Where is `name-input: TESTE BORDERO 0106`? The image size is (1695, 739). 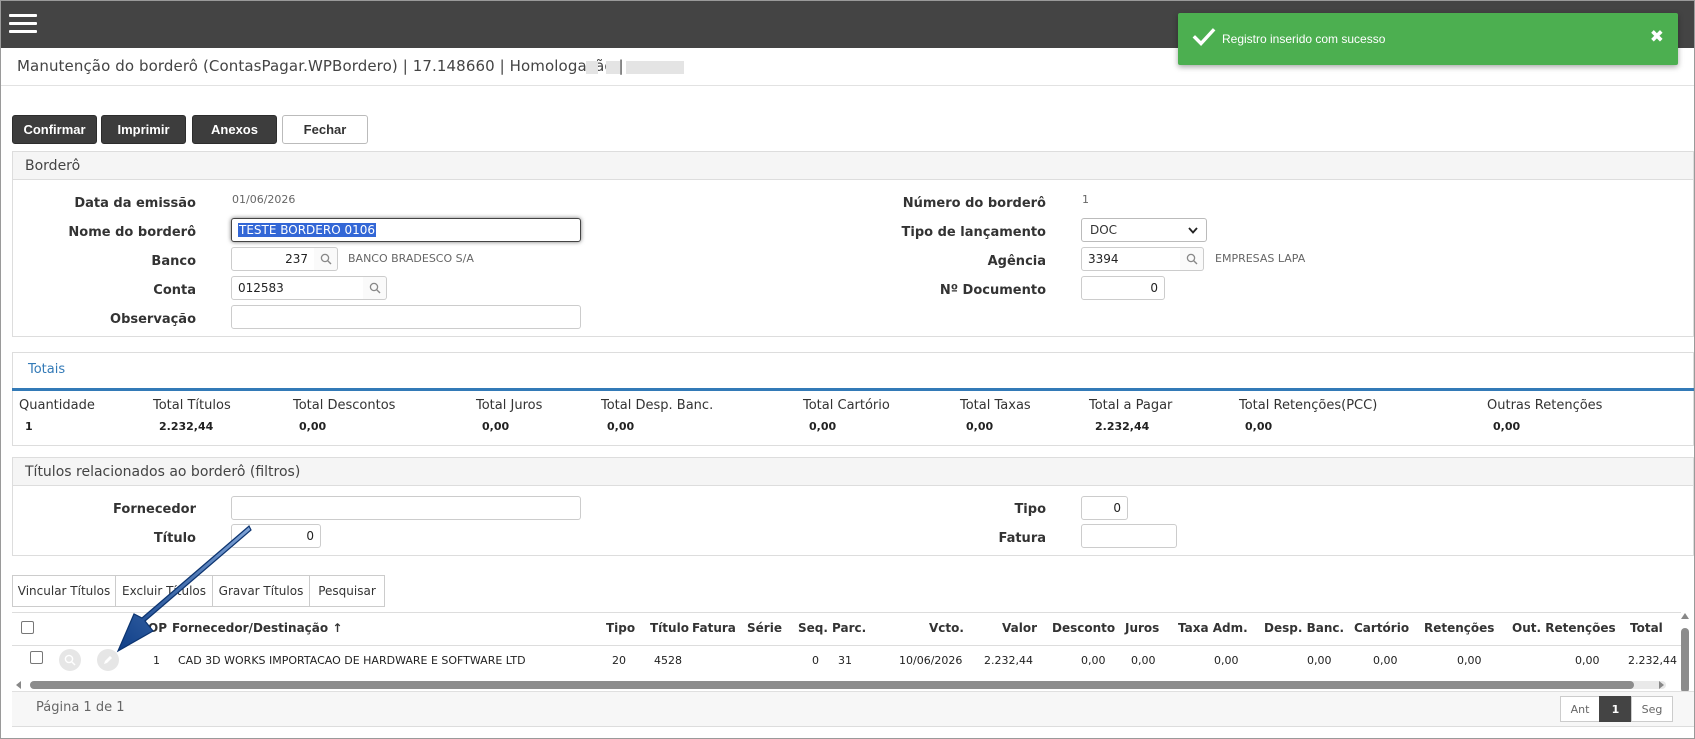
name-input: TESTE BORDERO 0106 is located at coordinates (406, 230).